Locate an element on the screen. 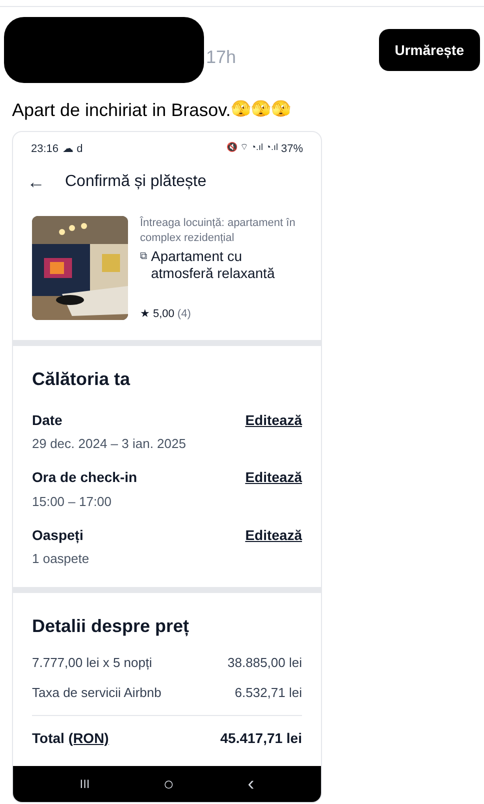  back-button: ‹ is located at coordinates (251, 784).